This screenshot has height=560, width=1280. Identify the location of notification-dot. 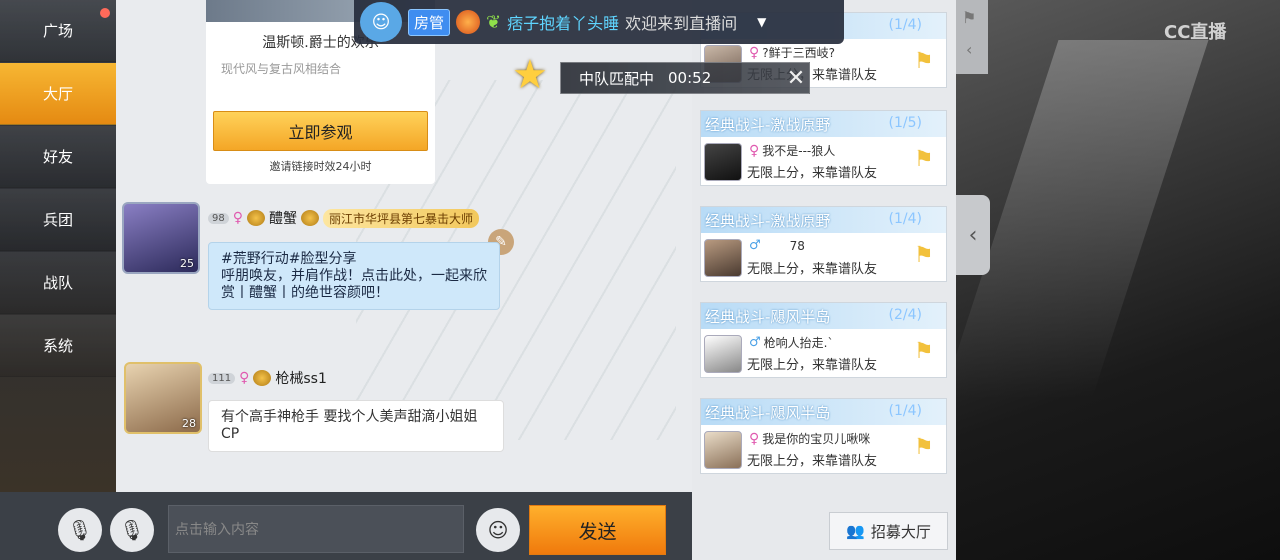
(105, 13).